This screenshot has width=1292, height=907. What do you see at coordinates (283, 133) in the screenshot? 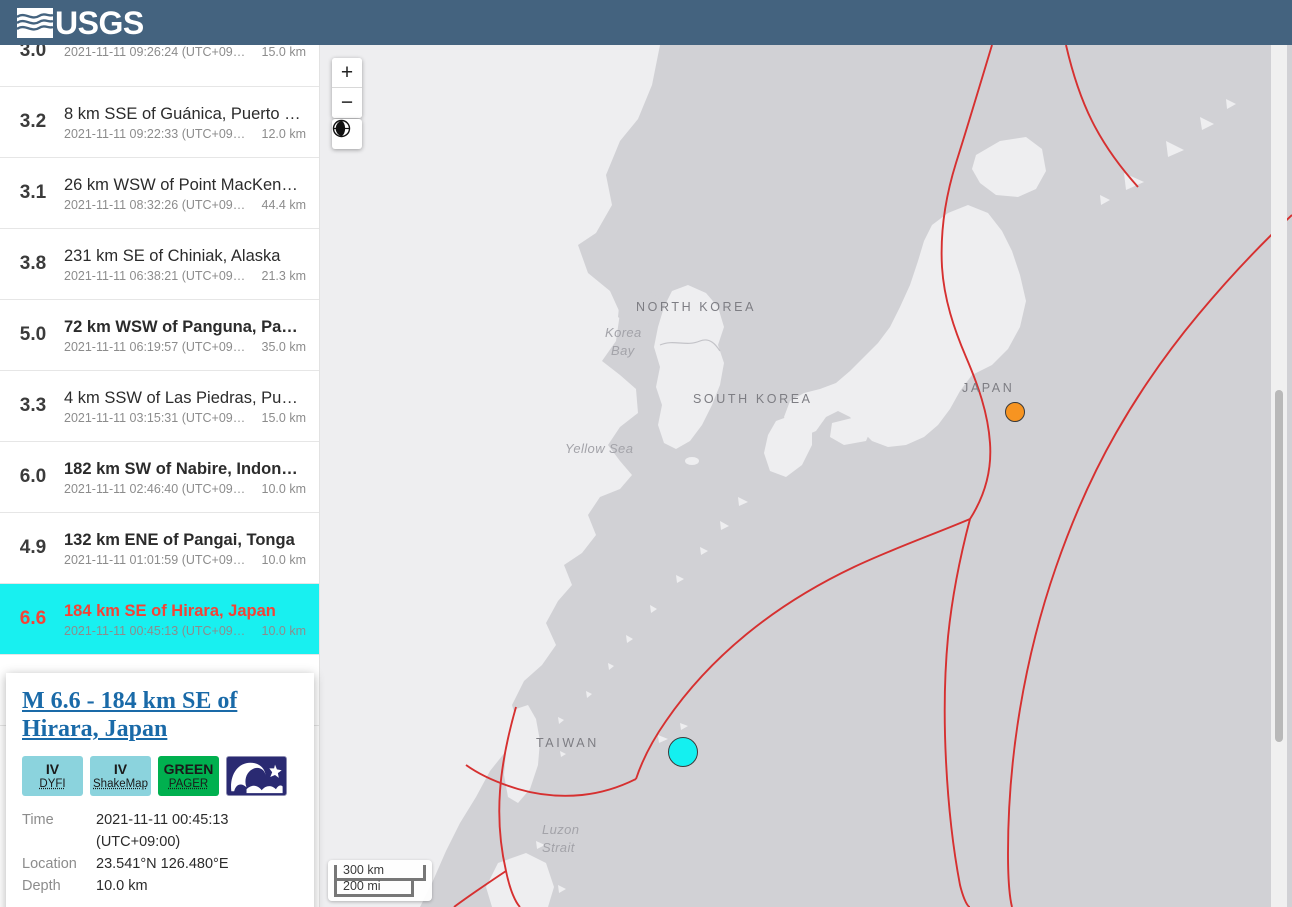
I see `event-depth: 12.0 km` at bounding box center [283, 133].